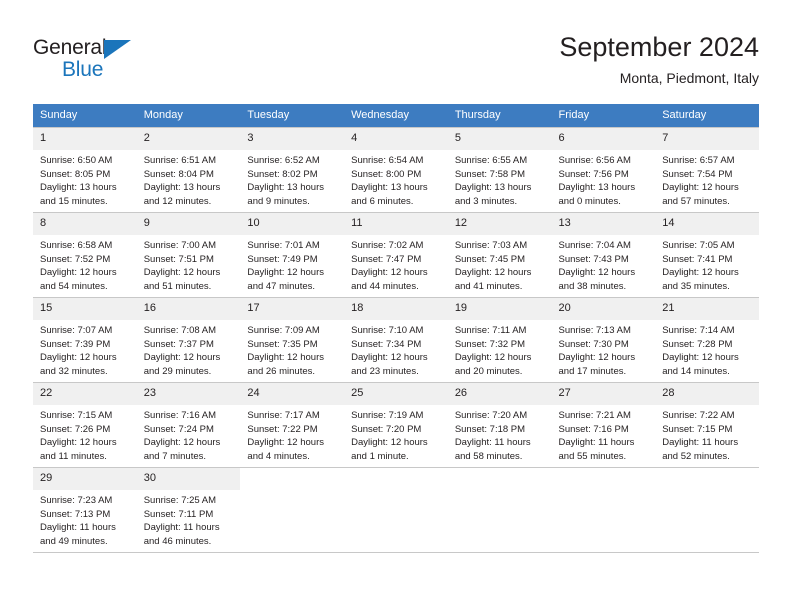 The width and height of the screenshot is (792, 612). Describe the element at coordinates (283, 160) in the screenshot. I see `sunrise-time: Sunrise: 6:52 AM` at that location.